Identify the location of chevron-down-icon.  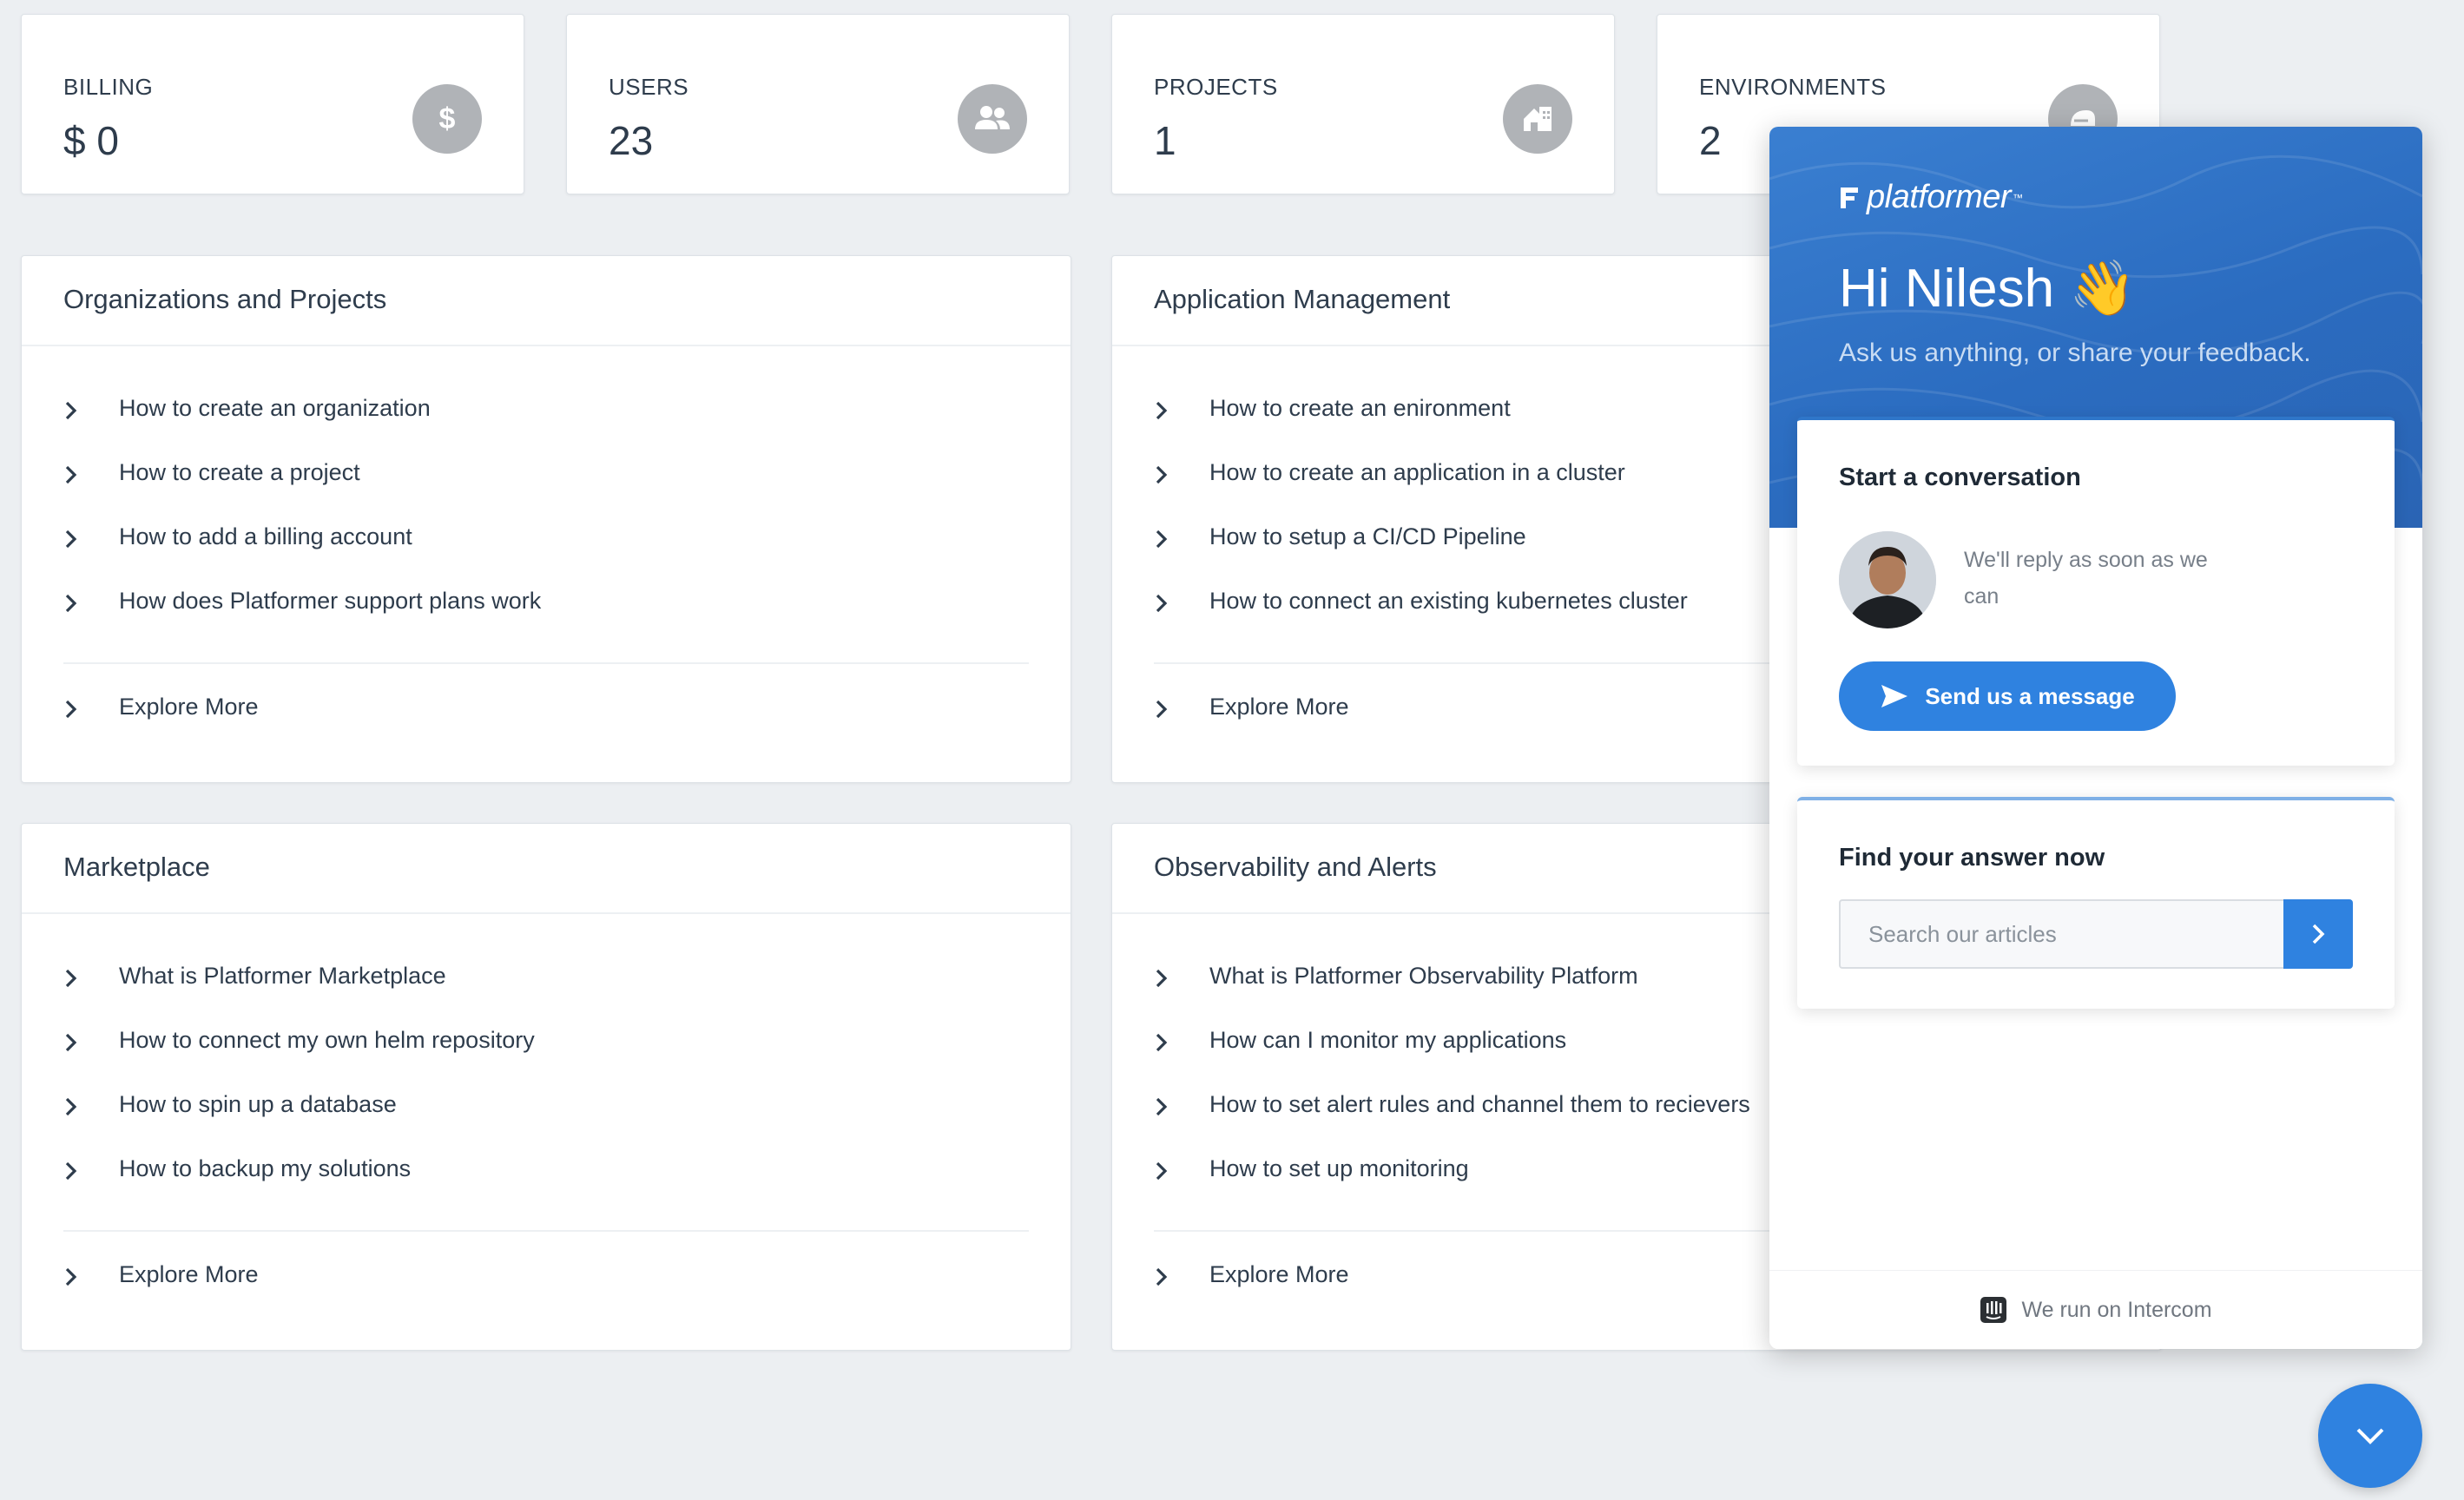
(2370, 1436).